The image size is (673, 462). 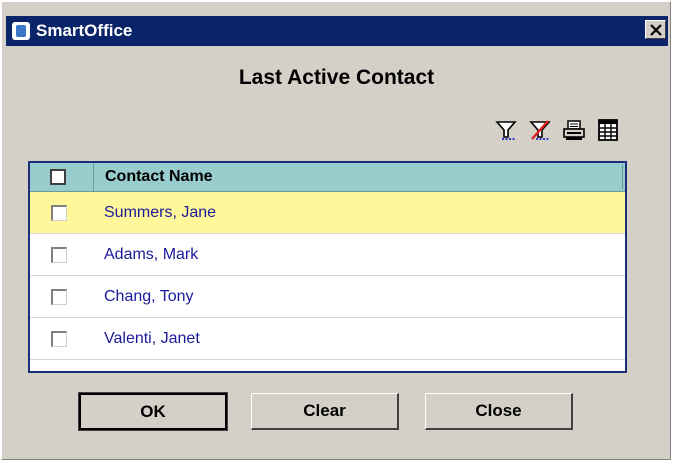 What do you see at coordinates (608, 130) in the screenshot?
I see `grid-icon` at bounding box center [608, 130].